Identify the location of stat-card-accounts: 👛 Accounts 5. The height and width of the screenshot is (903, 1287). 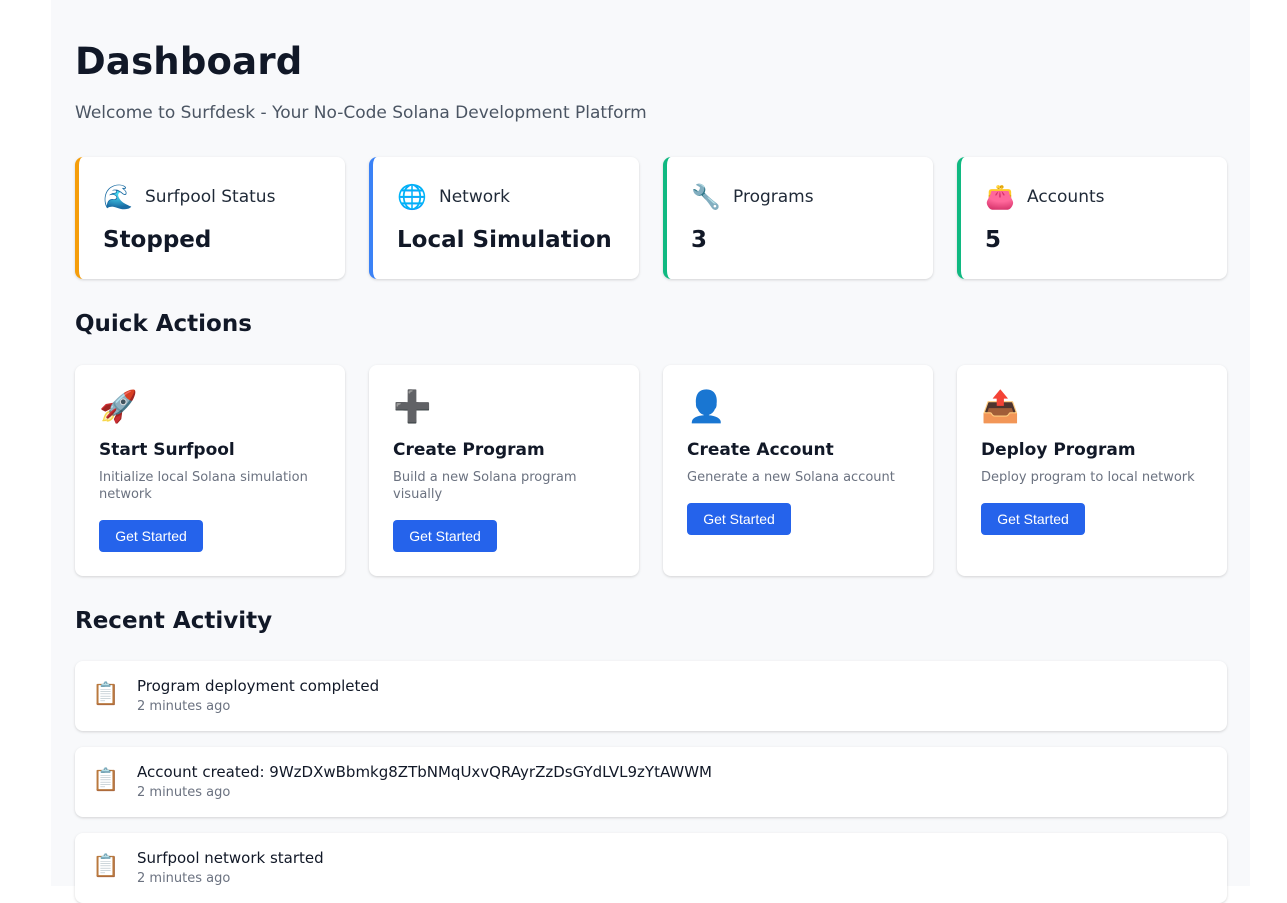
(1092, 218).